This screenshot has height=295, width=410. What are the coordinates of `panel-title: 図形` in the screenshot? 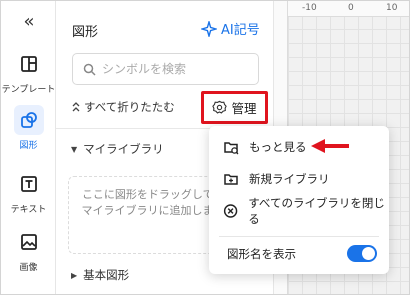 It's located at (85, 32).